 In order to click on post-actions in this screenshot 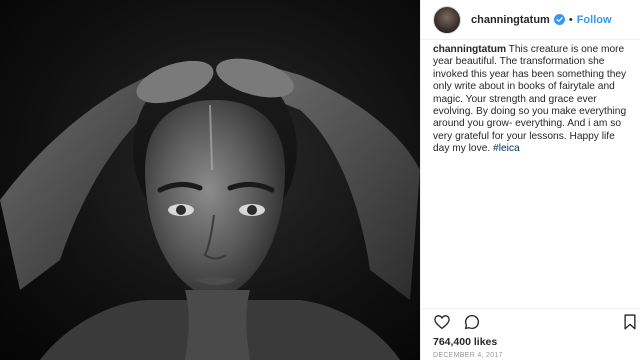, I will do `click(530, 320)`.